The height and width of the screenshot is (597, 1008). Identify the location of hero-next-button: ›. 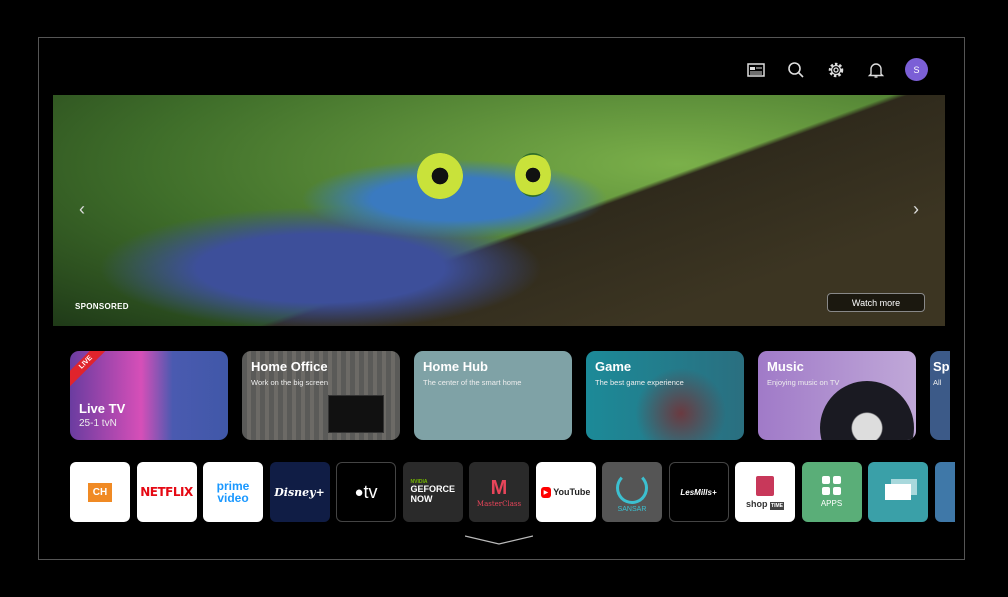
(916, 209).